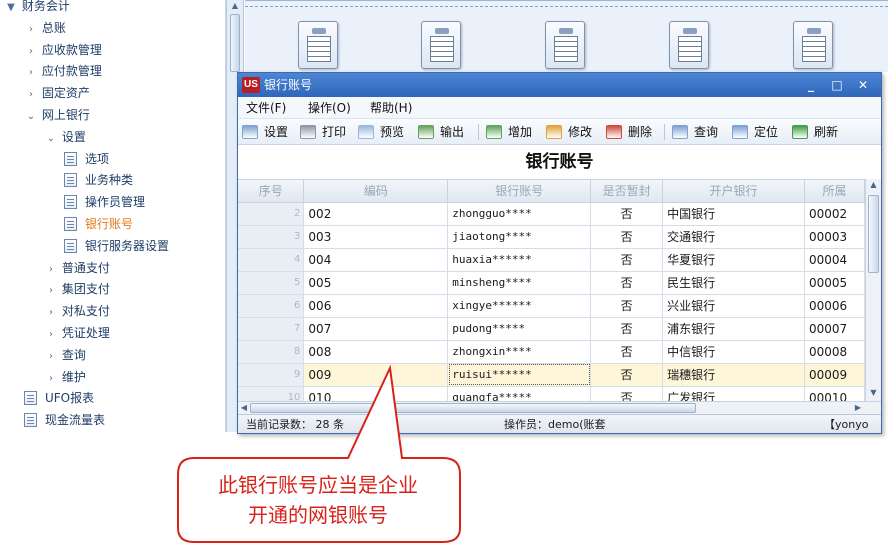 The height and width of the screenshot is (546, 888). Describe the element at coordinates (376, 352) in the screenshot. I see `table-cell: 008` at that location.